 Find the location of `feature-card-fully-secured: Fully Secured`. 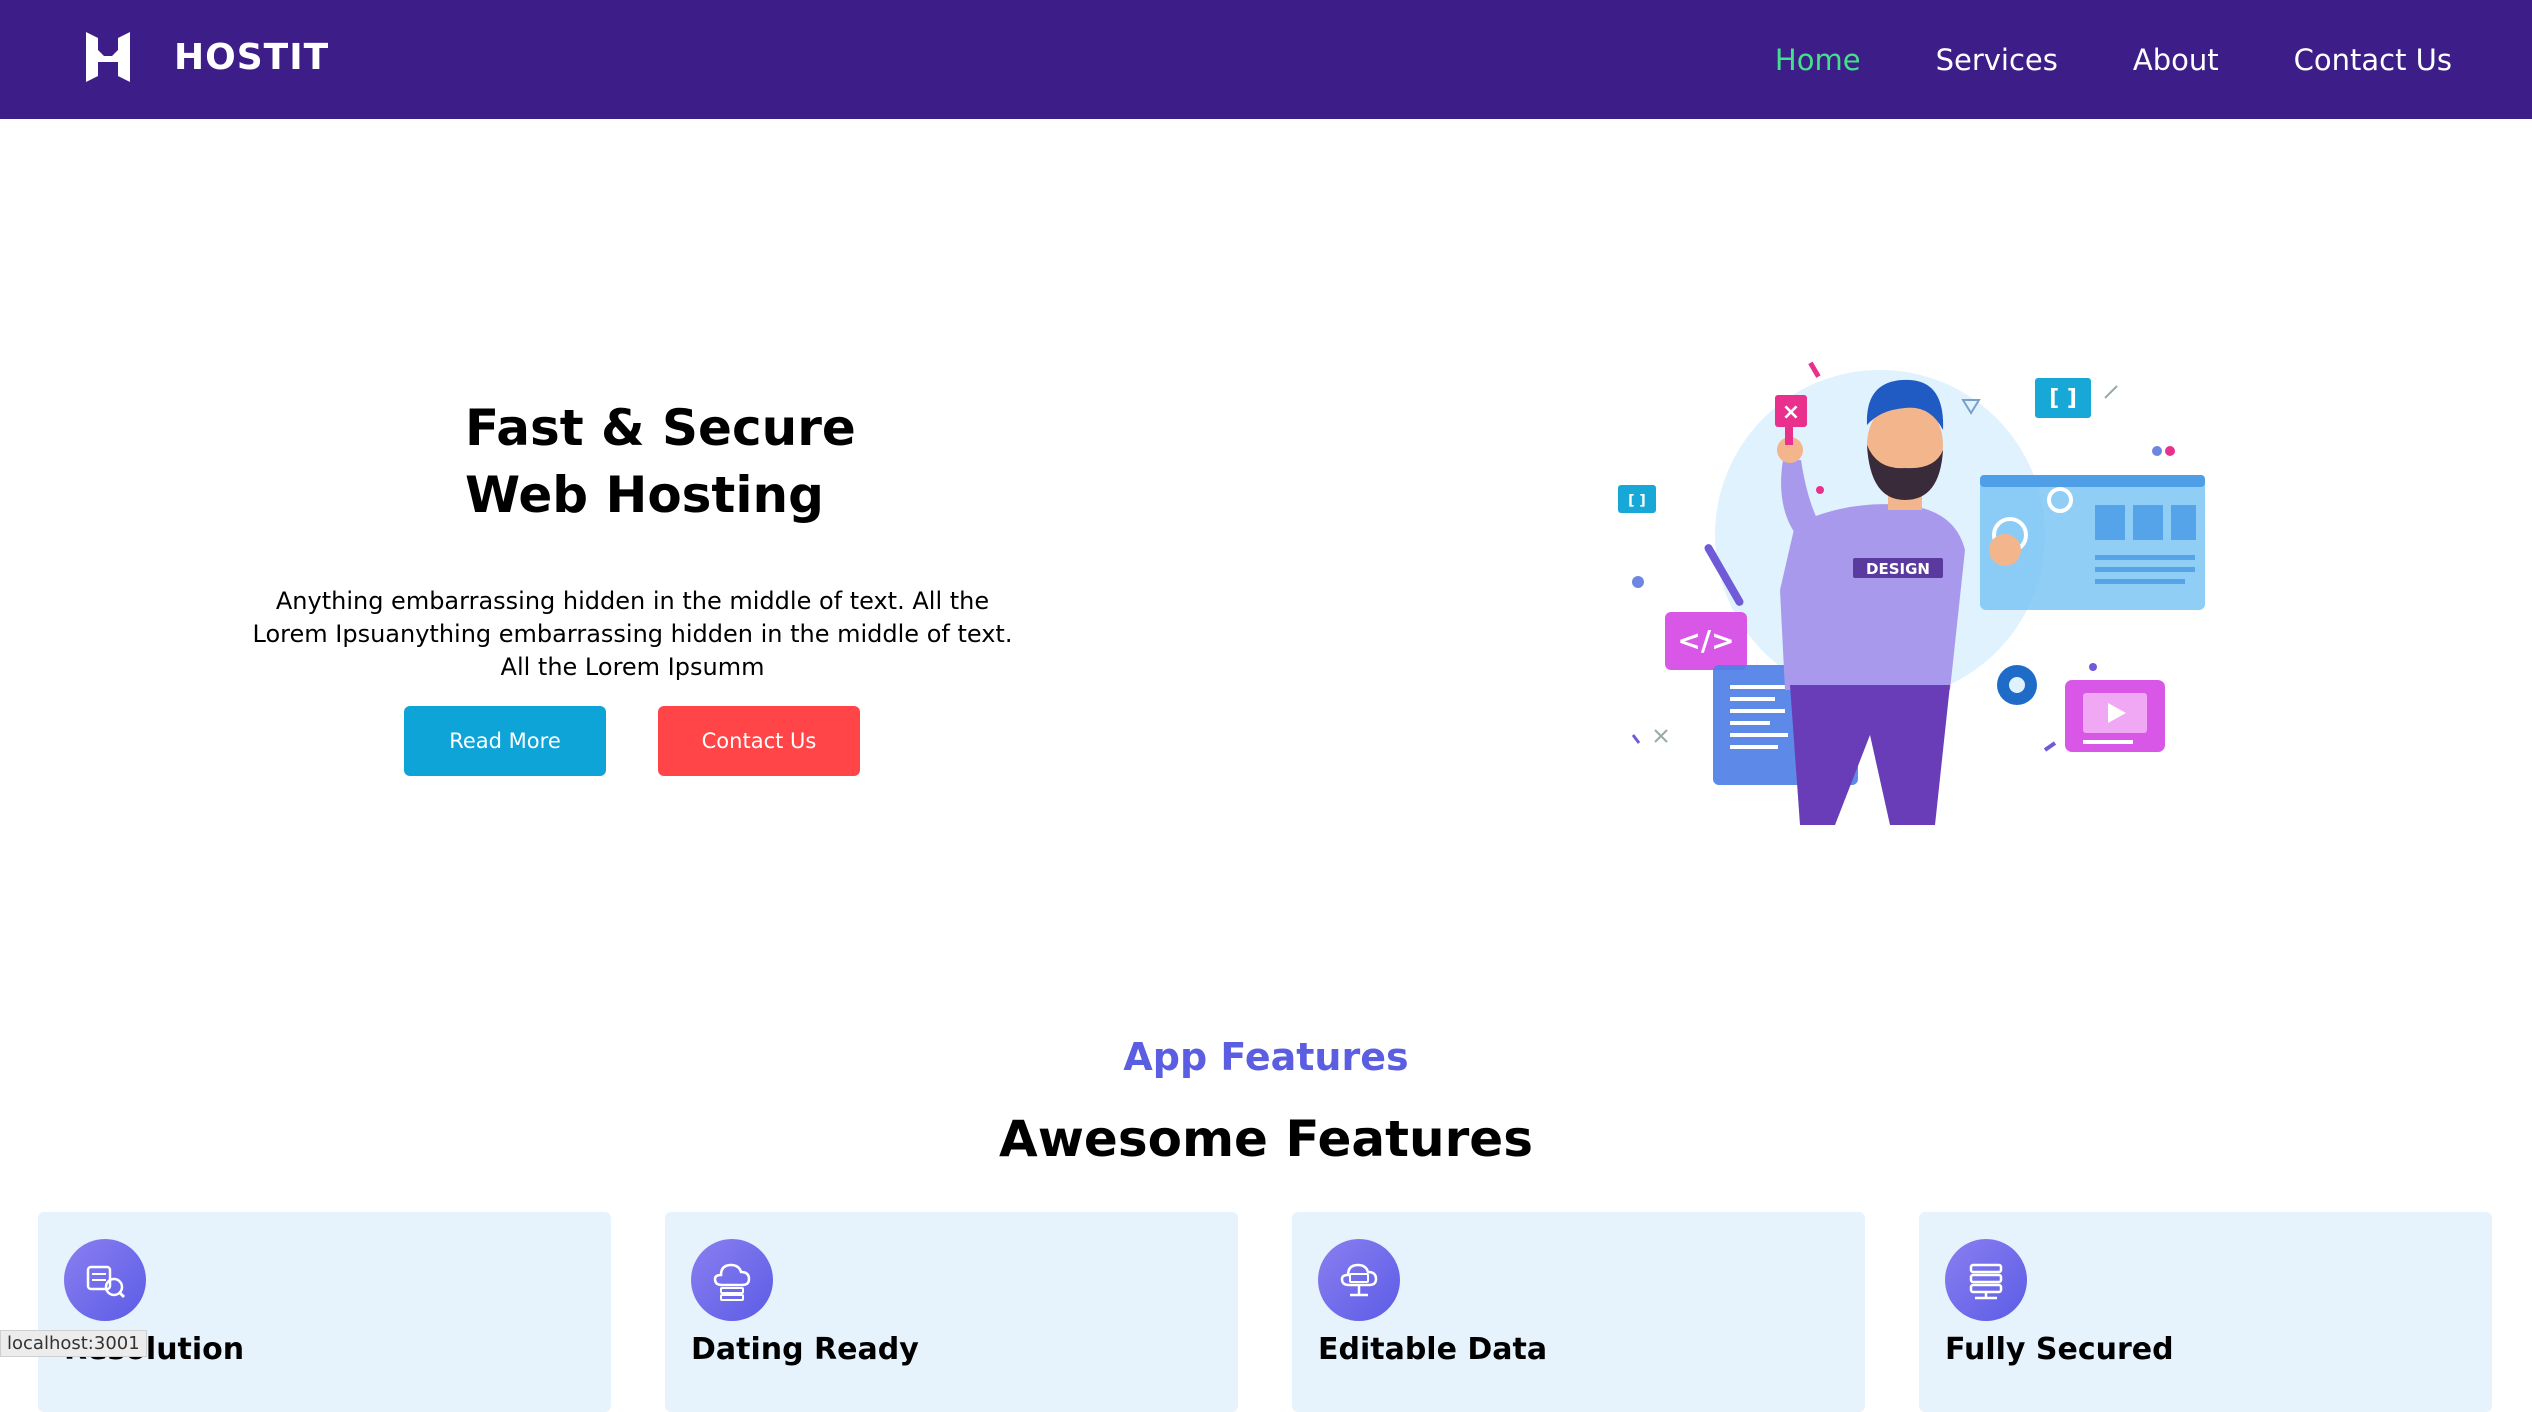

feature-card-fully-secured: Fully Secured is located at coordinates (2205, 1312).